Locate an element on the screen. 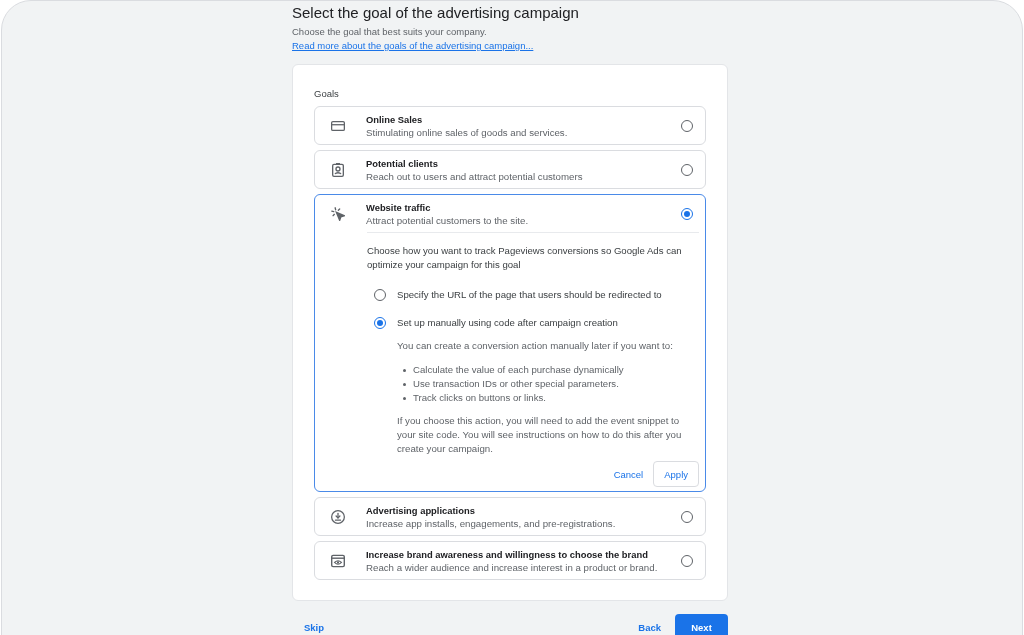 The height and width of the screenshot is (635, 1024). skip-button: Skip is located at coordinates (314, 624).